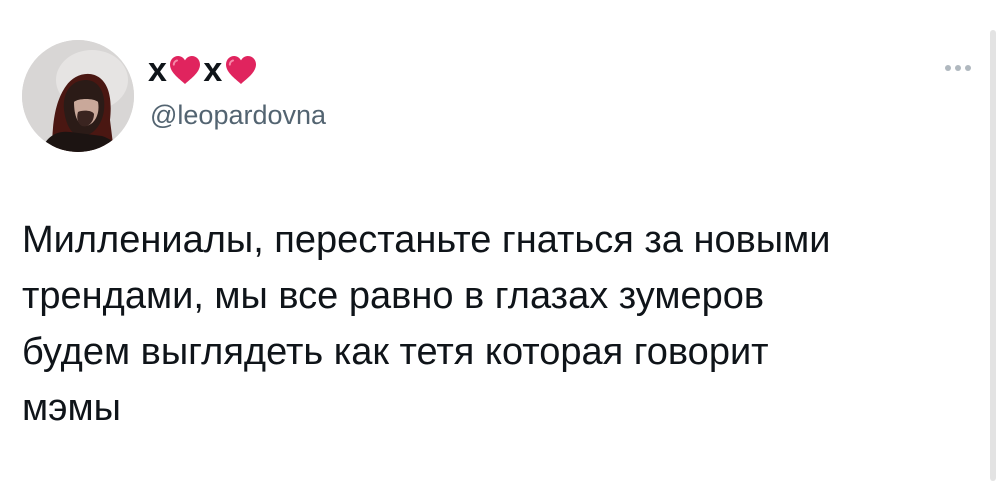 The image size is (1000, 481). I want to click on tweet-text-line: будем выглядеть как тетя которая говорит, so click(395, 352).